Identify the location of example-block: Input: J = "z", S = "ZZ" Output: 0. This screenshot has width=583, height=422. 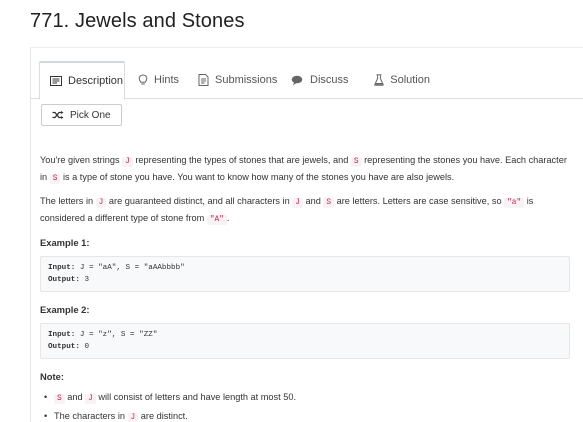
(305, 341).